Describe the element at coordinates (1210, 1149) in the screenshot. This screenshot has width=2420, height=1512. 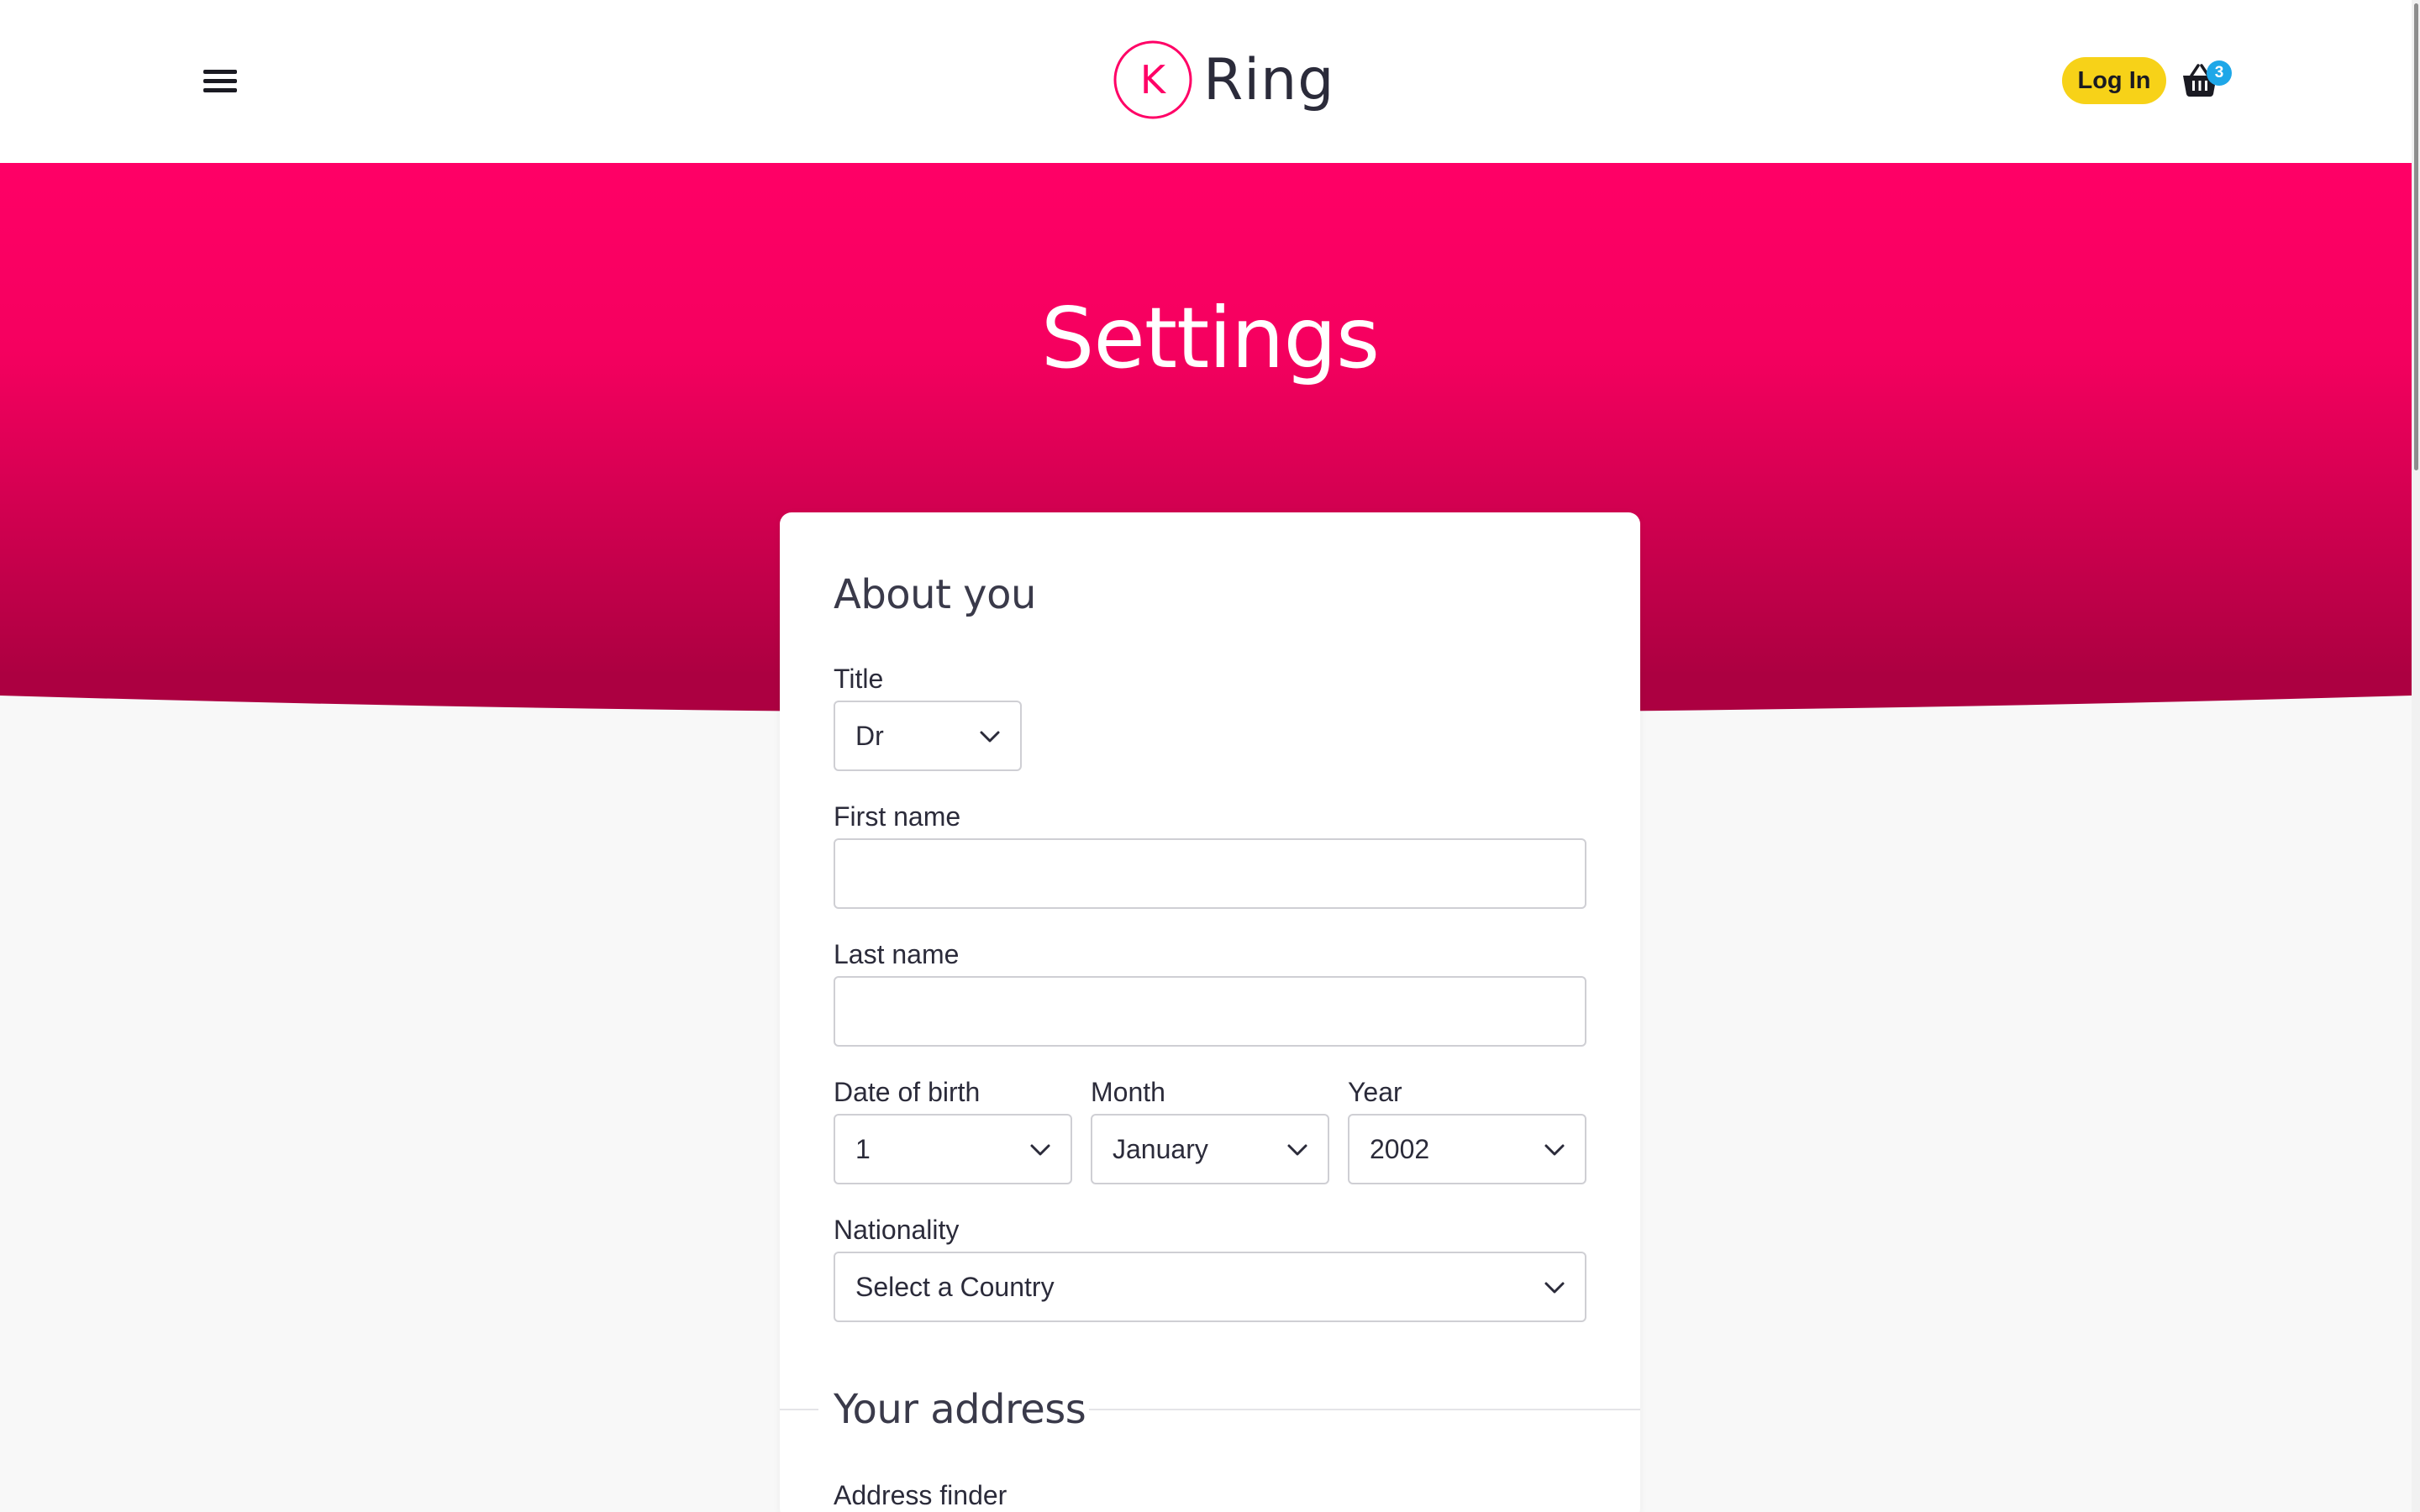
I see `dob-month-select: January` at that location.